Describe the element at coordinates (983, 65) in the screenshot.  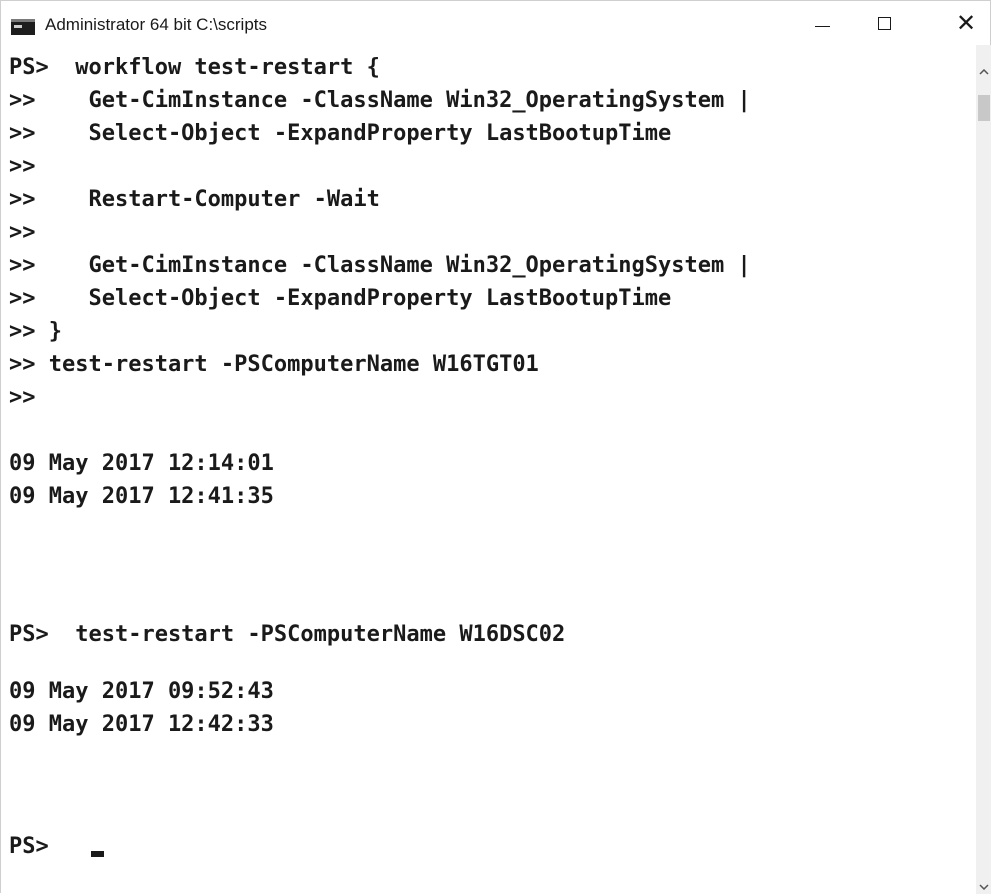
I see `scroll-up-button` at that location.